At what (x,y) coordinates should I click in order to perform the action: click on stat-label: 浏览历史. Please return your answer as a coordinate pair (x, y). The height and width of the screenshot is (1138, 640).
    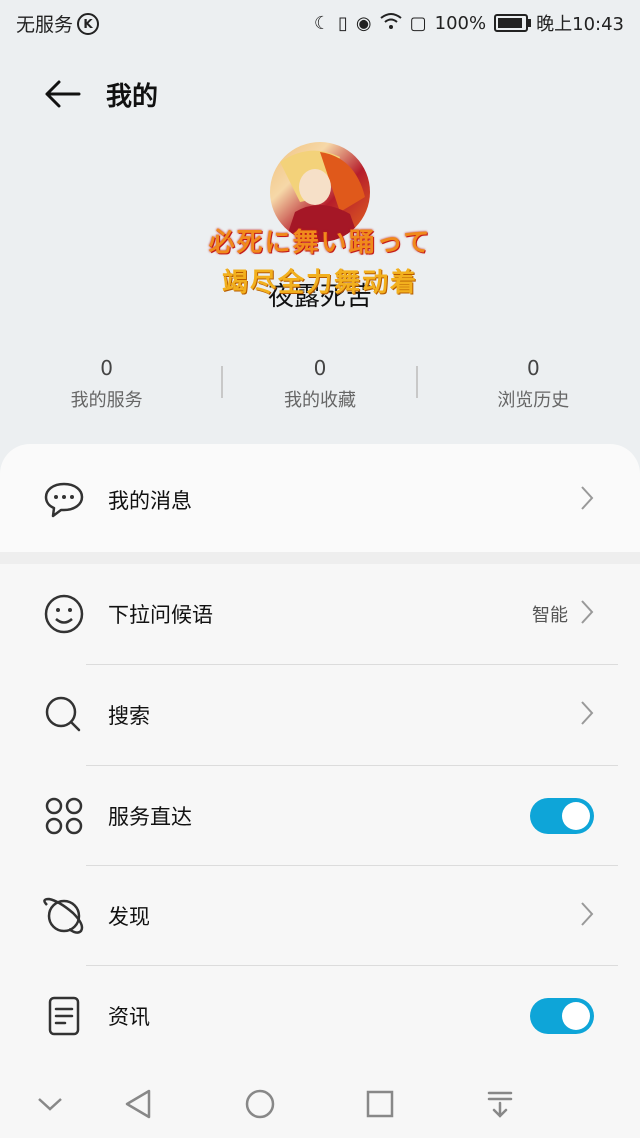
    Looking at the image, I should click on (533, 400).